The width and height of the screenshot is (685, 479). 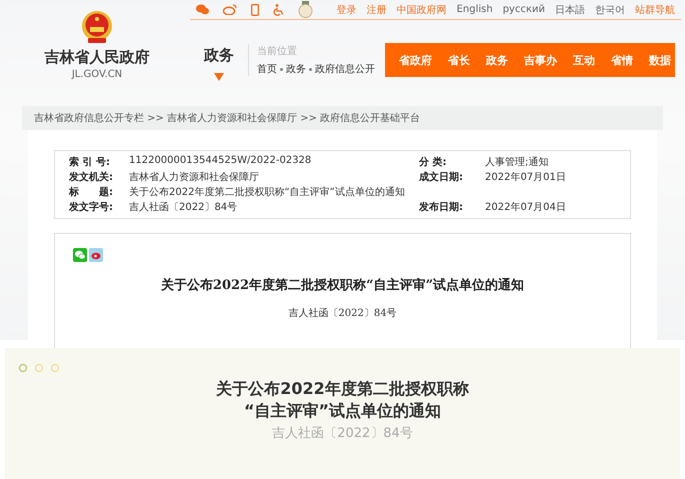 What do you see at coordinates (660, 60) in the screenshot?
I see `nav-item: 数据` at bounding box center [660, 60].